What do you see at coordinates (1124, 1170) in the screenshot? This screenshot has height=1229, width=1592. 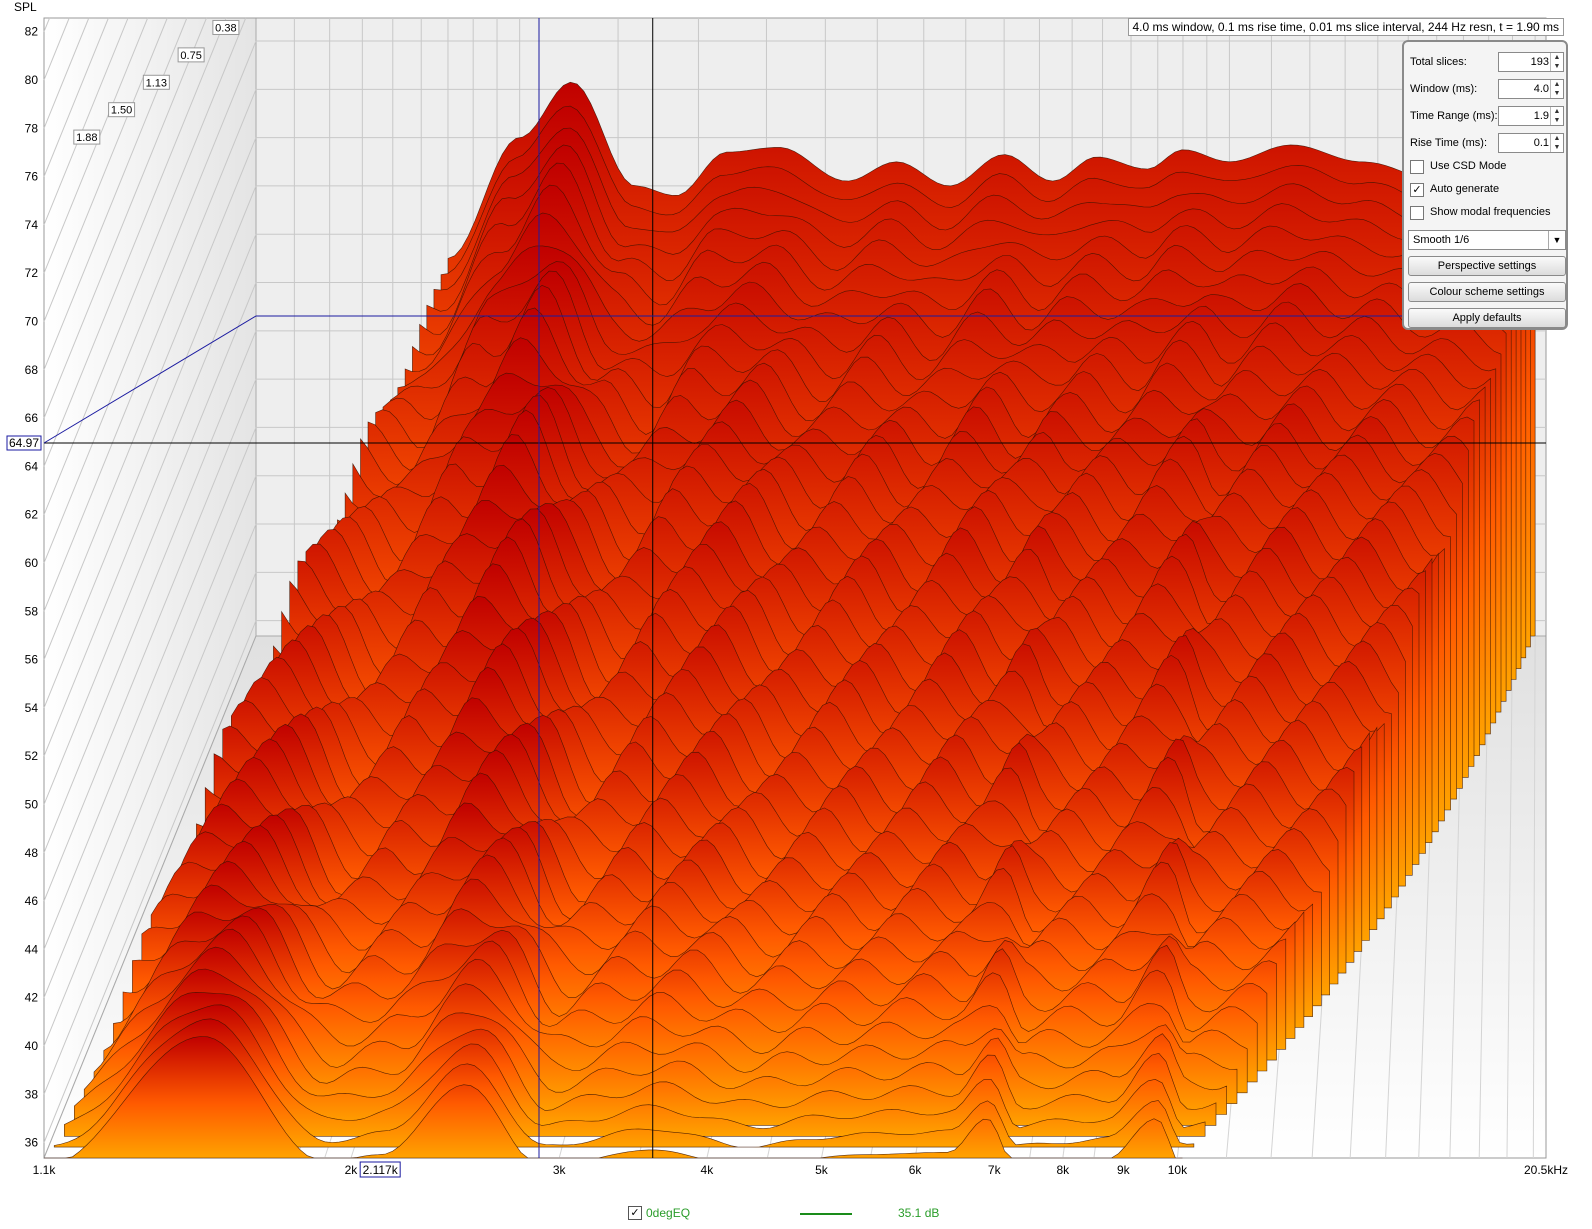 I see `x-tick-label: 9k` at bounding box center [1124, 1170].